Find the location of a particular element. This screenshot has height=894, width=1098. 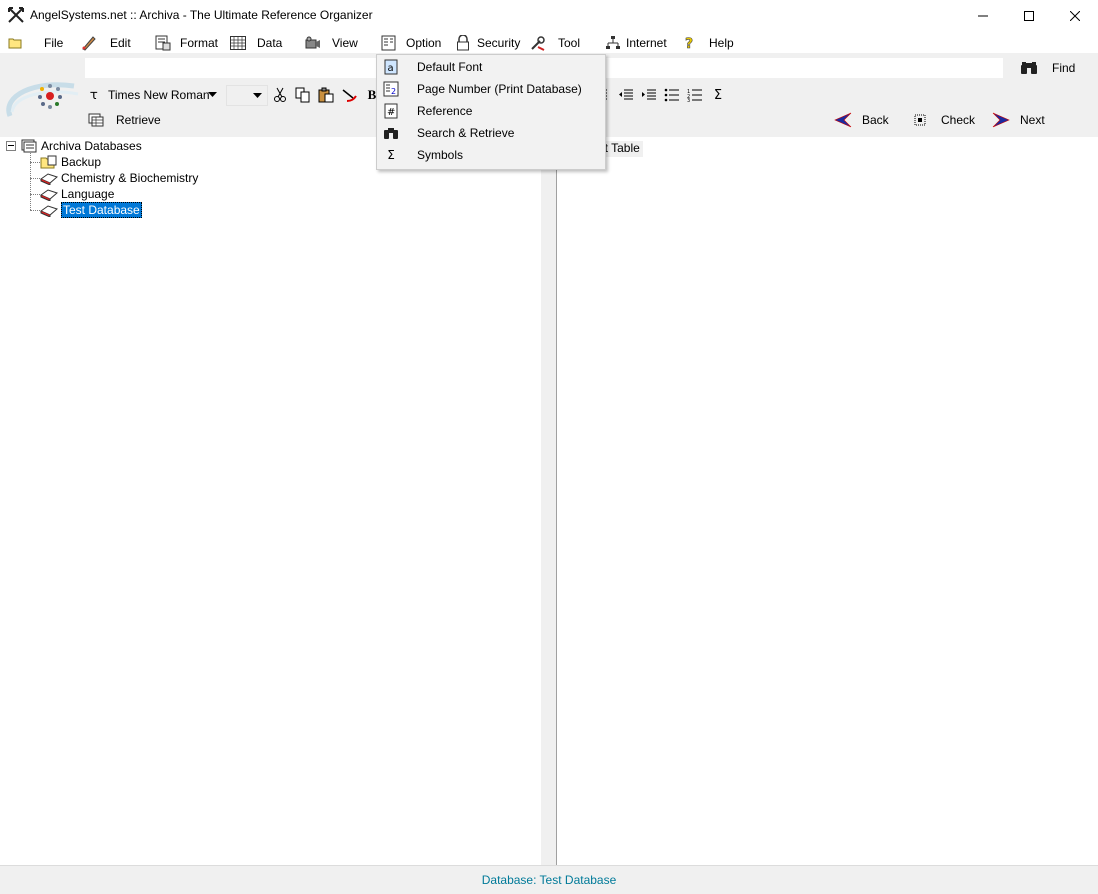

menu-internet: Internet is located at coordinates (635, 43).